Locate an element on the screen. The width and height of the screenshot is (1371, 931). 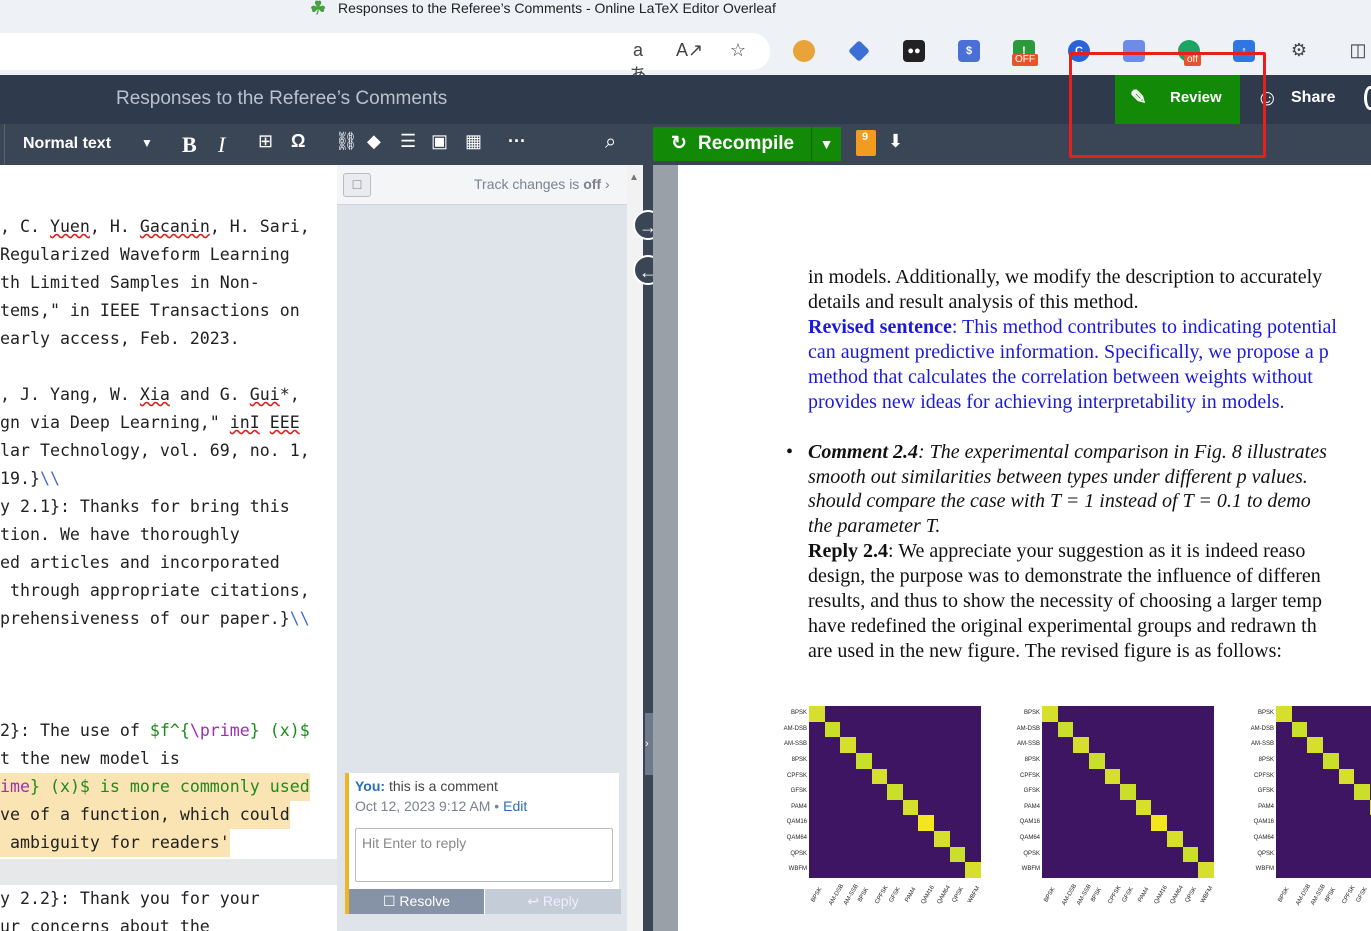
bold-button: B is located at coordinates (189, 145).